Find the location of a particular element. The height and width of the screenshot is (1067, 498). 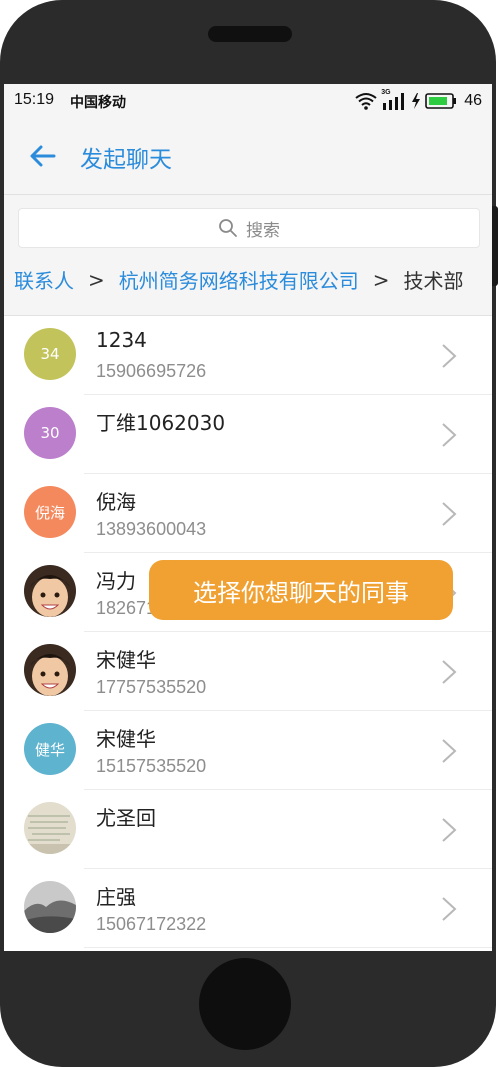

avatar: 34 is located at coordinates (50, 354).